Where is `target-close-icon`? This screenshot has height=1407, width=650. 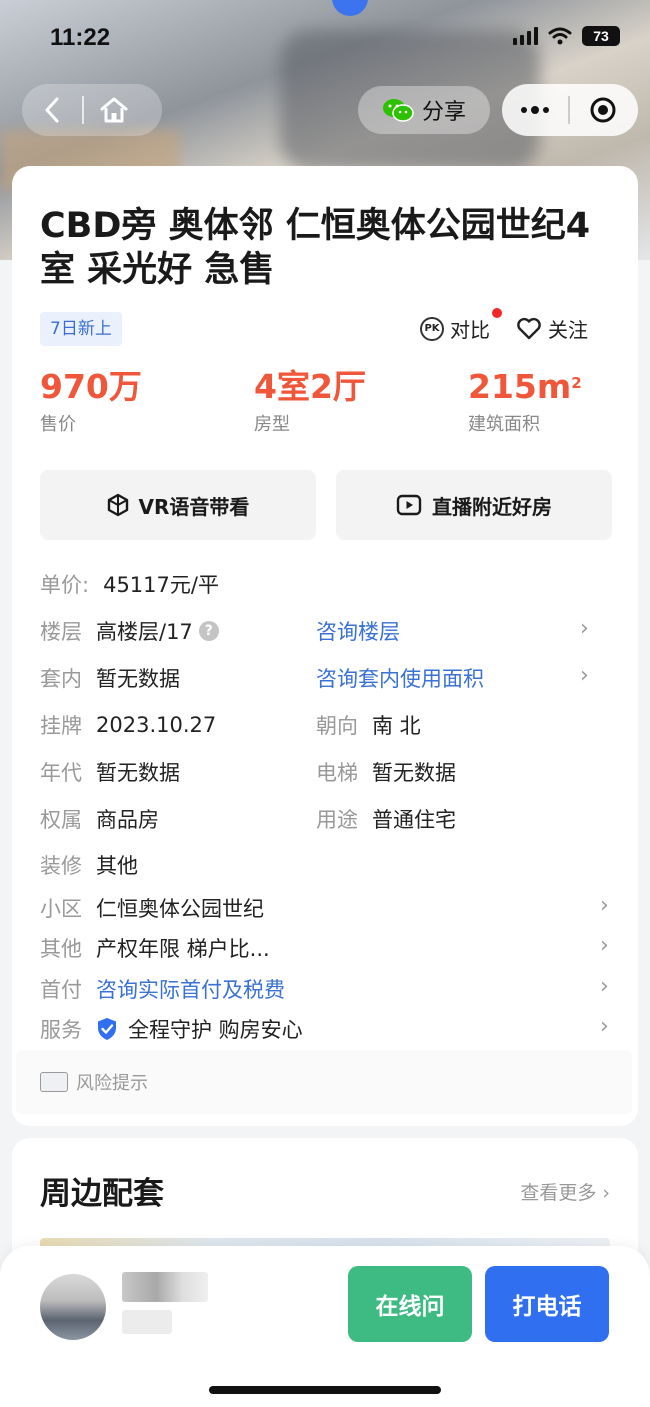 target-close-icon is located at coordinates (603, 110).